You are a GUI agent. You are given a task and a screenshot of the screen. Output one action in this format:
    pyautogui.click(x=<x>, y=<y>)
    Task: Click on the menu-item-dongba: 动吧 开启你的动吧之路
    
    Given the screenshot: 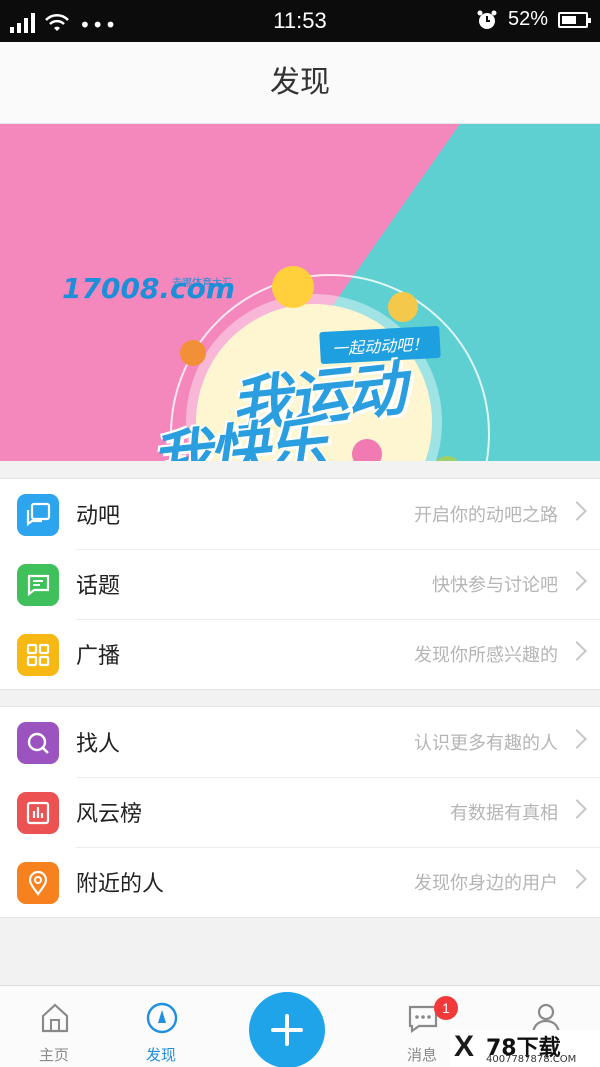 What is the action you would take?
    pyautogui.click(x=300, y=514)
    